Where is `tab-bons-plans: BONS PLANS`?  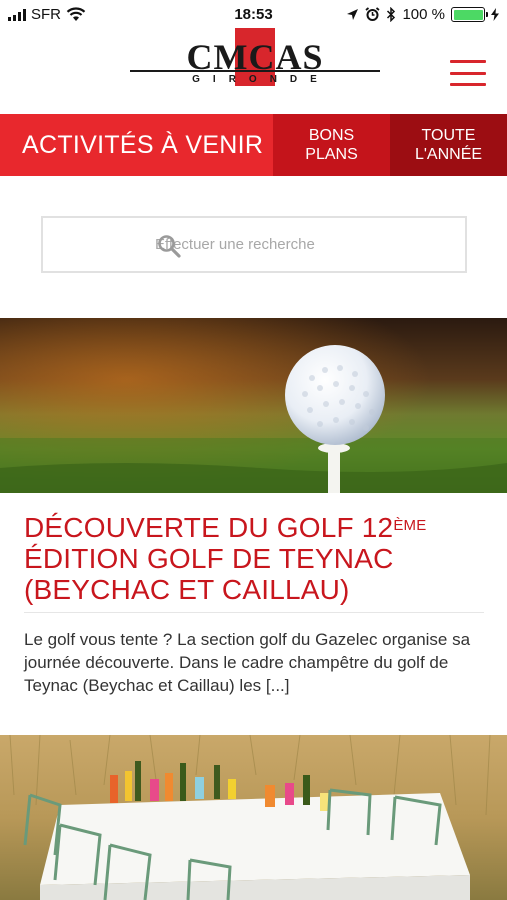 tab-bons-plans: BONS PLANS is located at coordinates (331, 145).